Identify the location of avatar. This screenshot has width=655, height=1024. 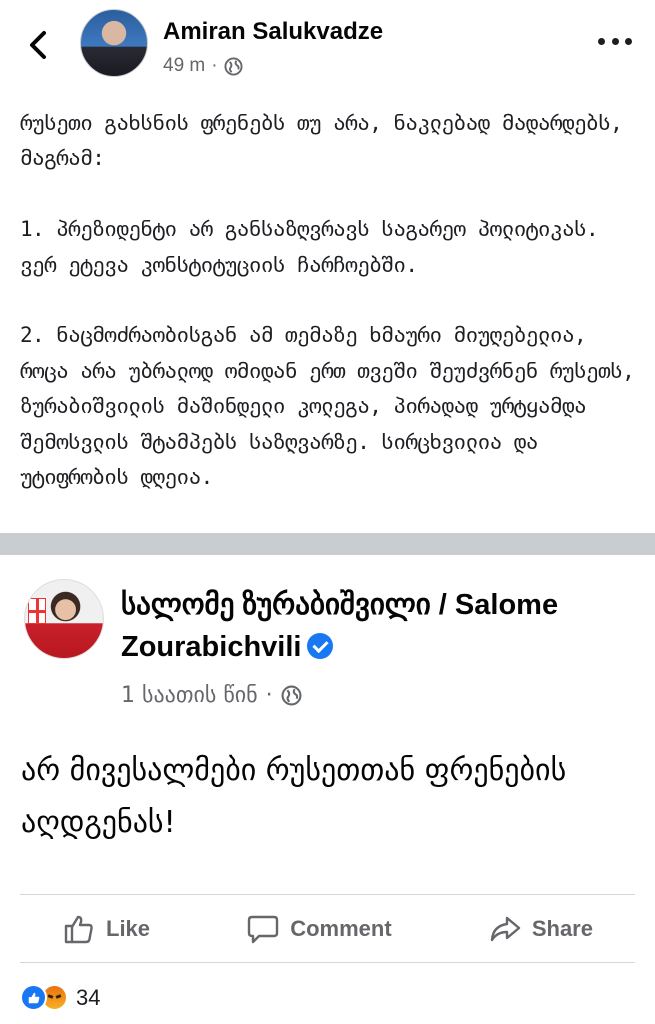
(114, 43).